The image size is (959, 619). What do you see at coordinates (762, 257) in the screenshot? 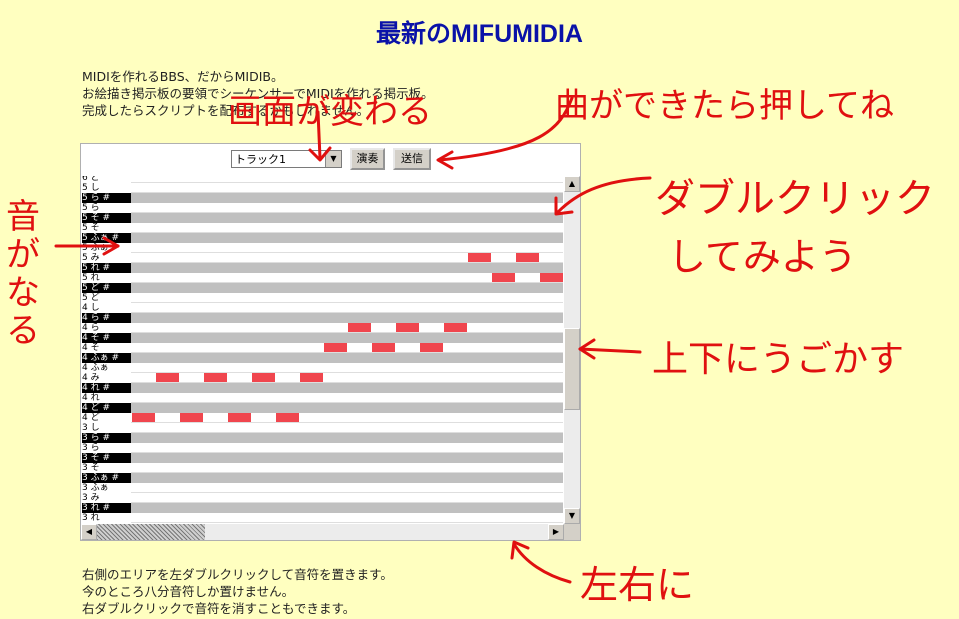
I see `annotation-try-it: してみよう` at bounding box center [762, 257].